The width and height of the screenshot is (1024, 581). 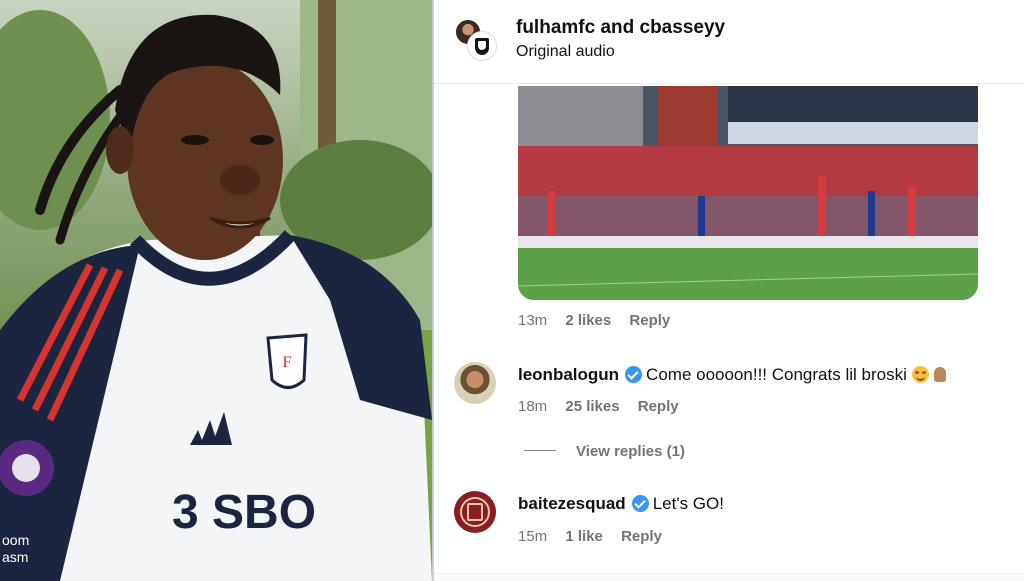 What do you see at coordinates (15, 557) in the screenshot?
I see `svg-text: asm` at bounding box center [15, 557].